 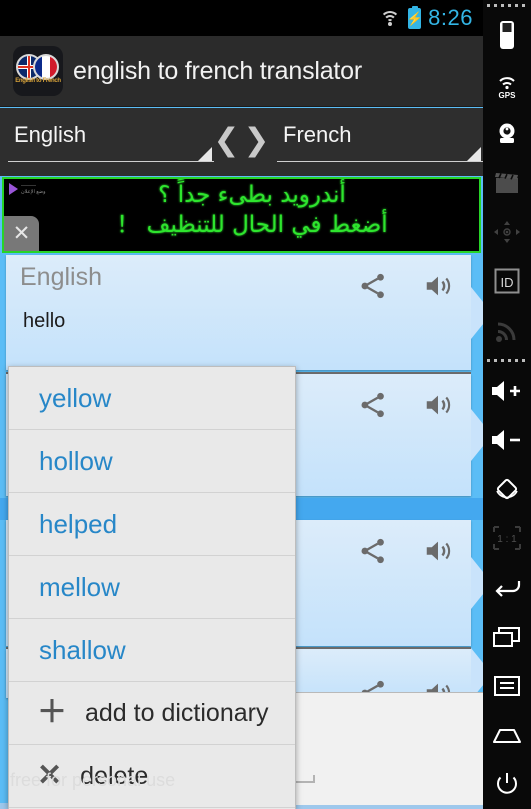 I want to click on volume-up-icon, so click(x=507, y=390).